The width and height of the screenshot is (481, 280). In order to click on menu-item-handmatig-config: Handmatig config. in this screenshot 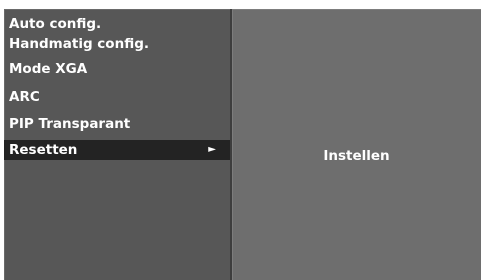, I will do `click(117, 44)`.